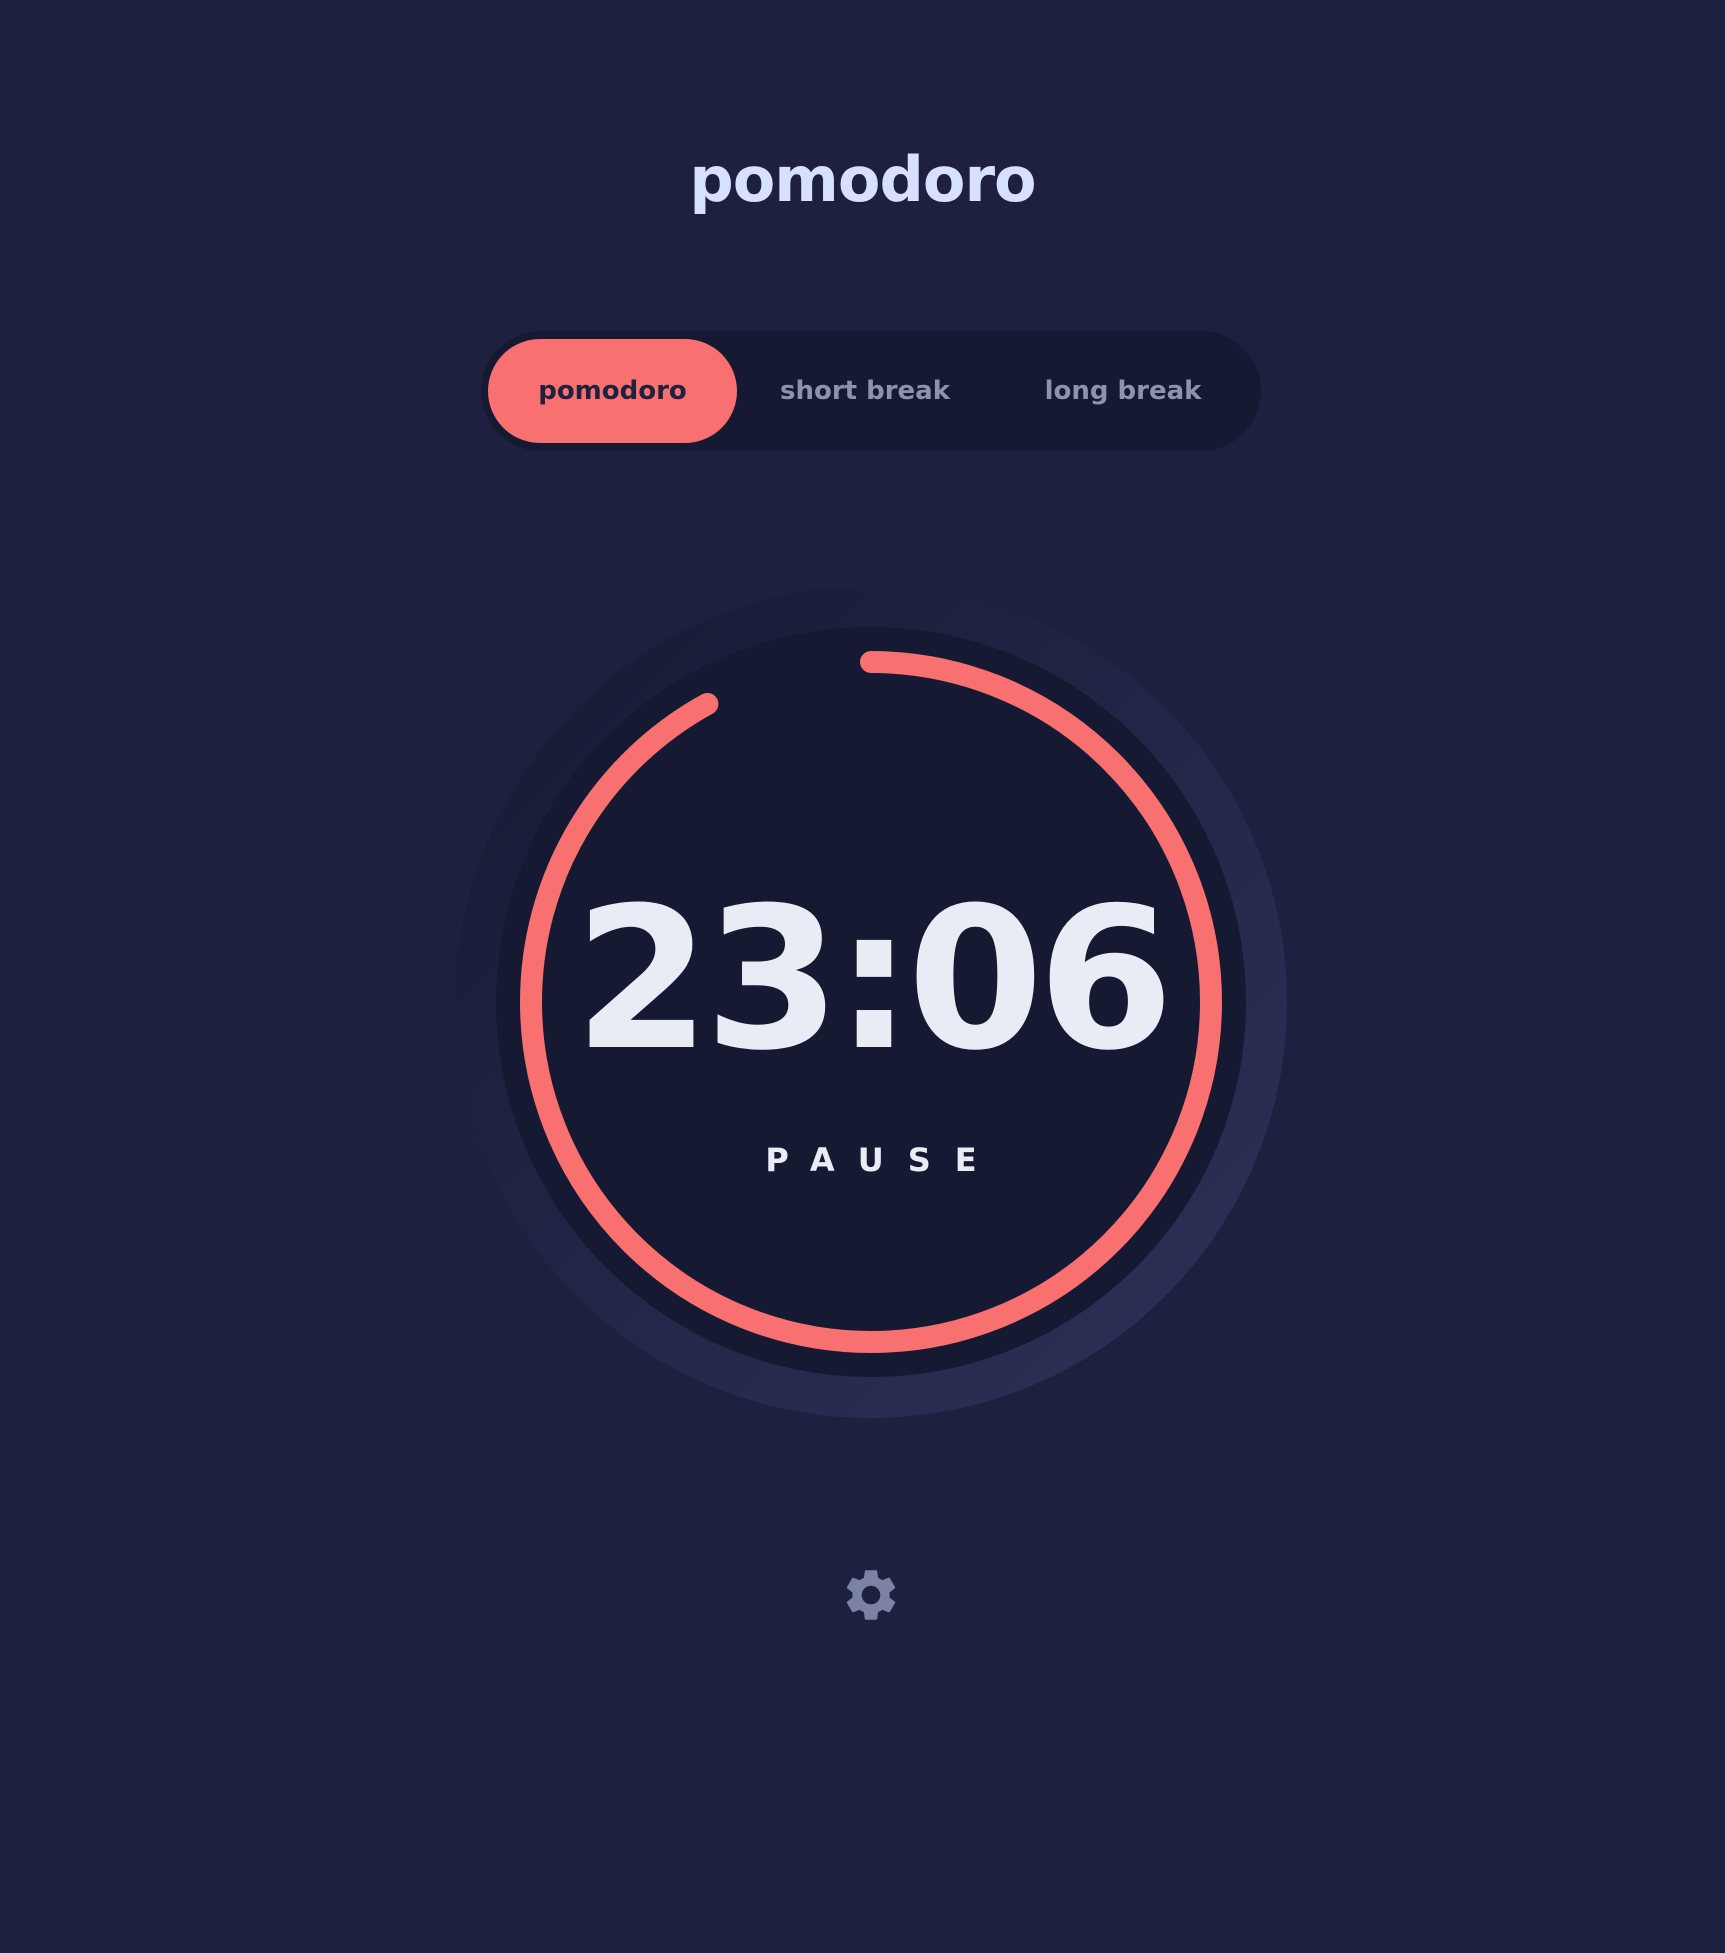 The image size is (1725, 1953). What do you see at coordinates (865, 391) in the screenshot?
I see `tab-short-break: short break` at bounding box center [865, 391].